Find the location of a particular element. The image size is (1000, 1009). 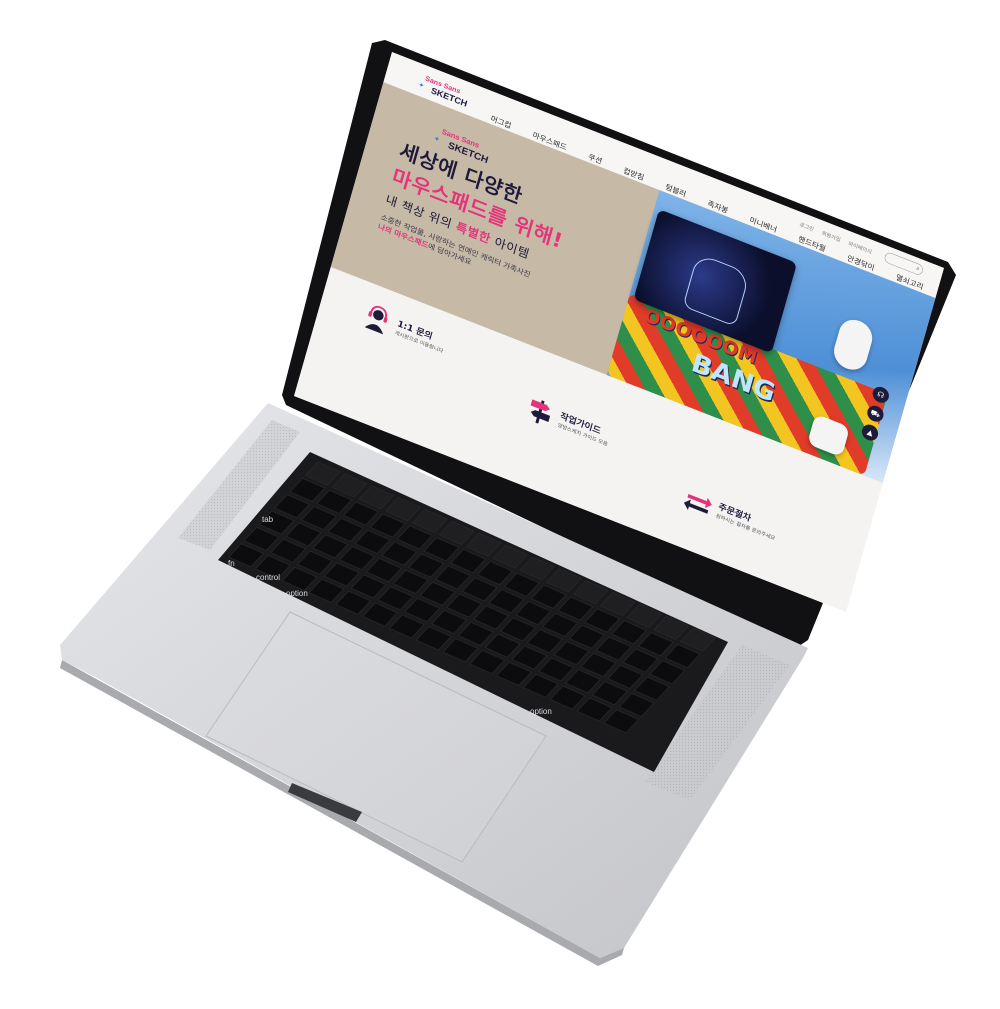

key-option-right-label: option is located at coordinates (541, 711).